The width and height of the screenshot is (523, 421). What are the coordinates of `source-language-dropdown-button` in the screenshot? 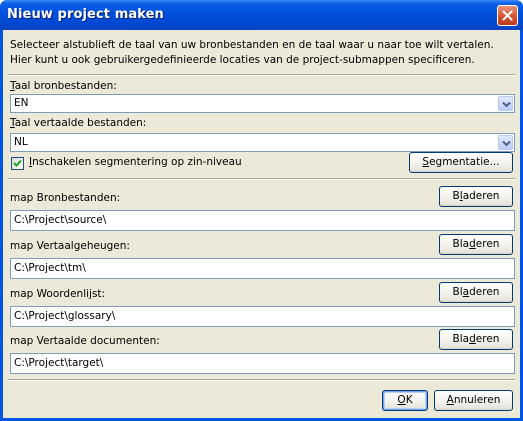 It's located at (505, 103).